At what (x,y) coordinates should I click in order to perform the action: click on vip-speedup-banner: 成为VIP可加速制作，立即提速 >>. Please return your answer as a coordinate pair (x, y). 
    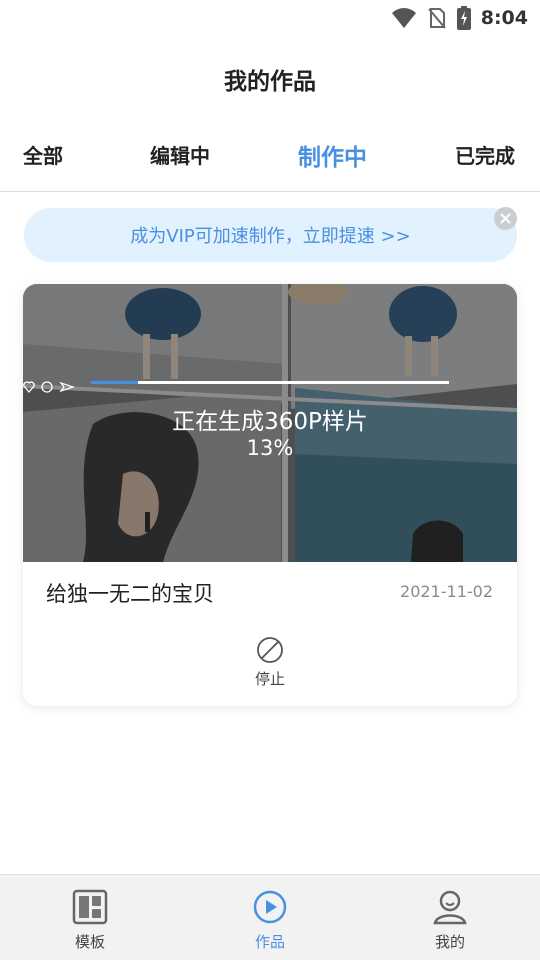
    Looking at the image, I should click on (270, 235).